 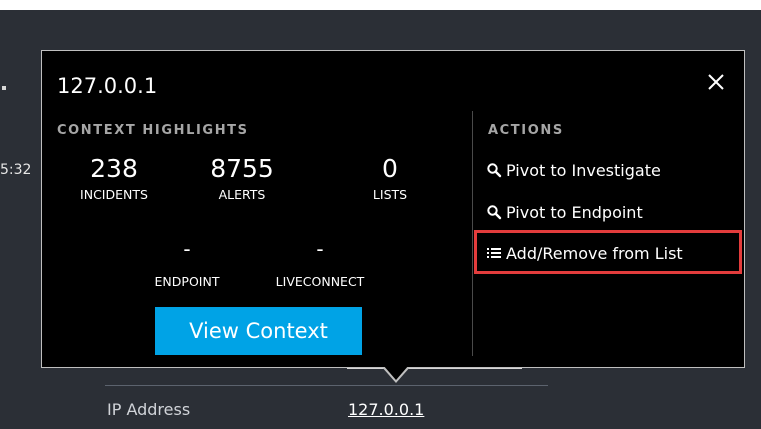 I want to click on top-strip, so click(x=380, y=5).